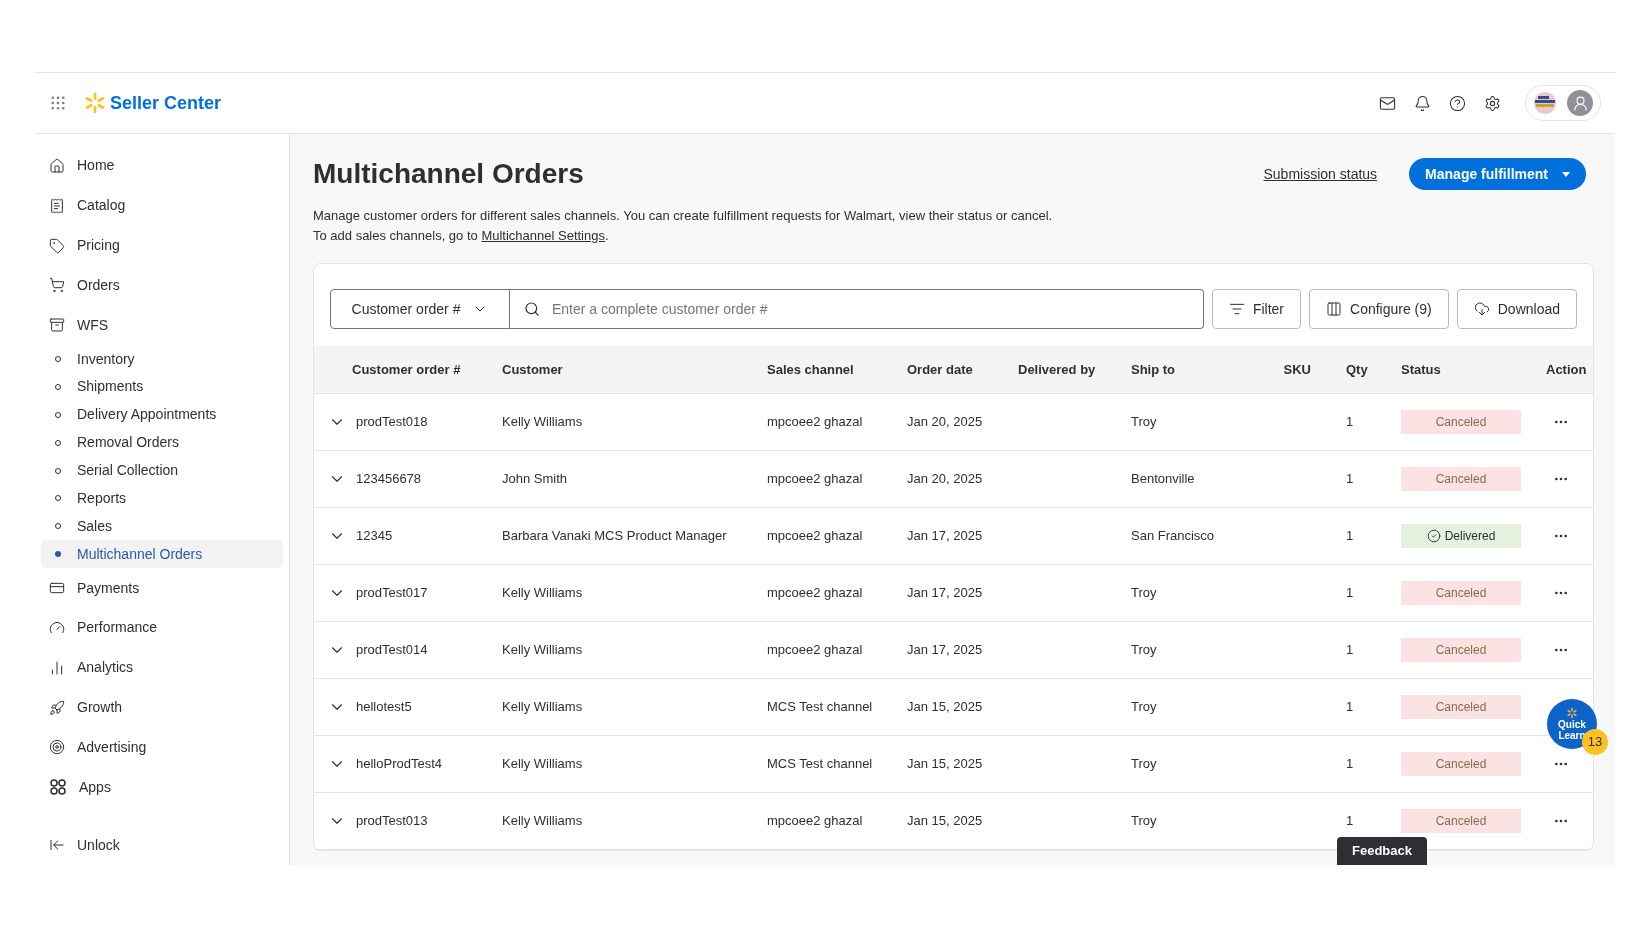 This screenshot has width=1650, height=938. I want to click on list-icon, so click(57, 205).